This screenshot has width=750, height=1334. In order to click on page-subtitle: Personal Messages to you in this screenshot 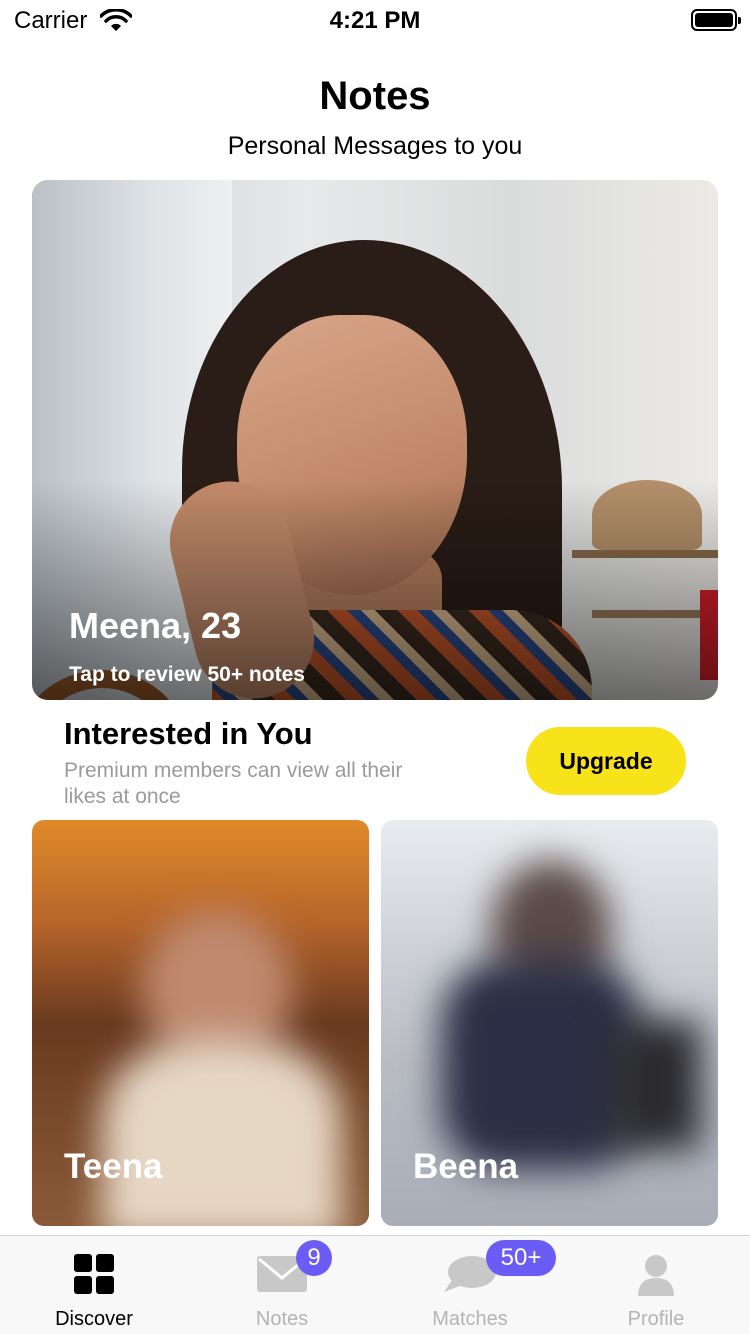, I will do `click(375, 146)`.